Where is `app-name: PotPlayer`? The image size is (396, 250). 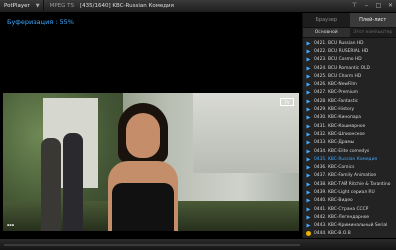 app-name: PotPlayer is located at coordinates (17, 6).